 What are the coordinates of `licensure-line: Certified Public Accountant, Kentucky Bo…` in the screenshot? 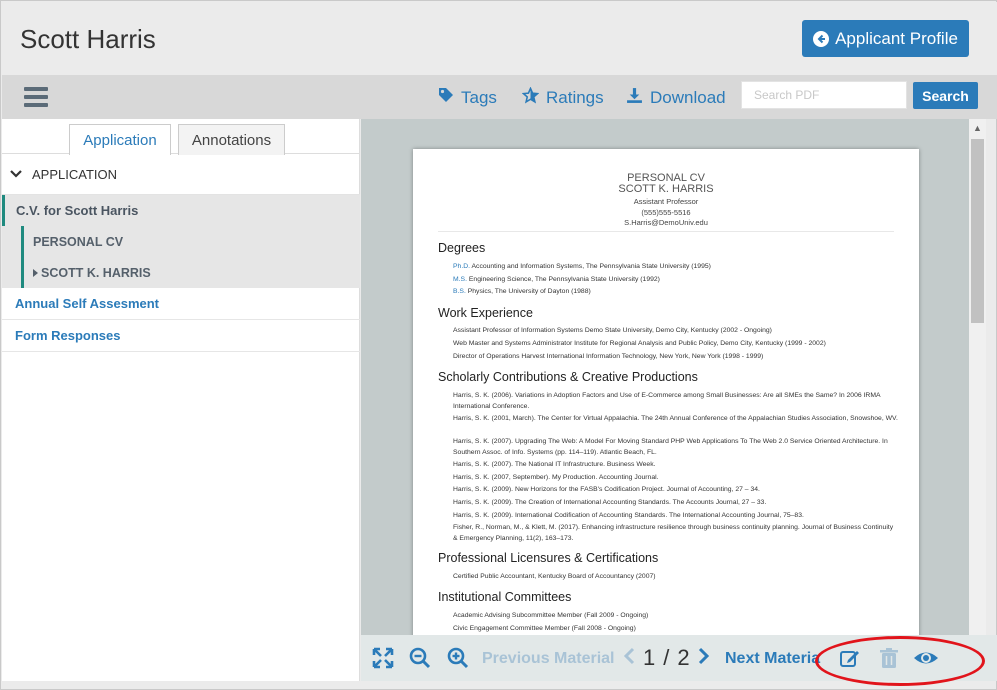 It's located at (554, 576).